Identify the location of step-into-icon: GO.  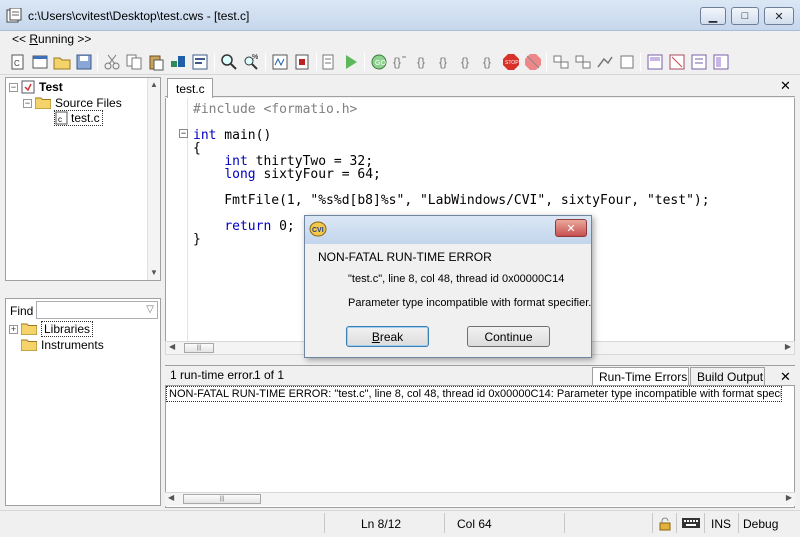
(379, 62).